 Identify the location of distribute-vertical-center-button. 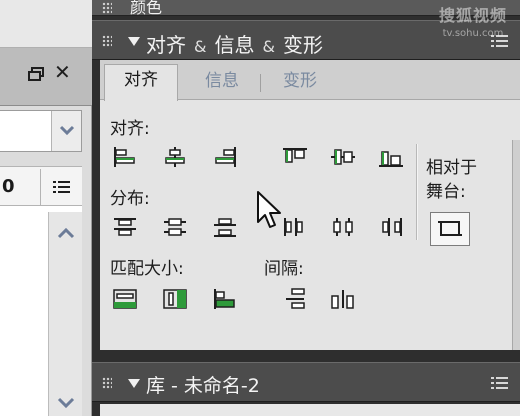
(175, 227).